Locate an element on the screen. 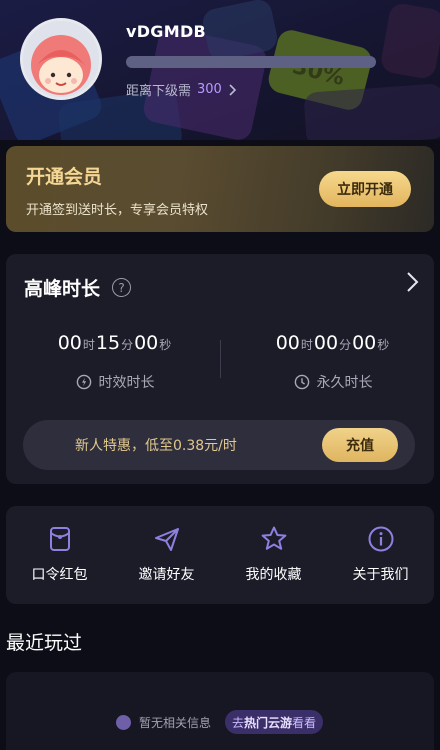 The width and height of the screenshot is (440, 750). permanent-minutes: 00 is located at coordinates (326, 343).